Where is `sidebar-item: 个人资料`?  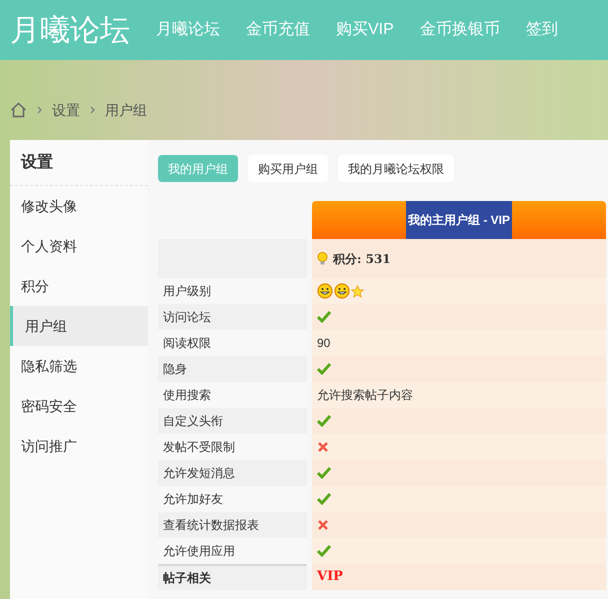 sidebar-item: 个人资料 is located at coordinates (79, 246).